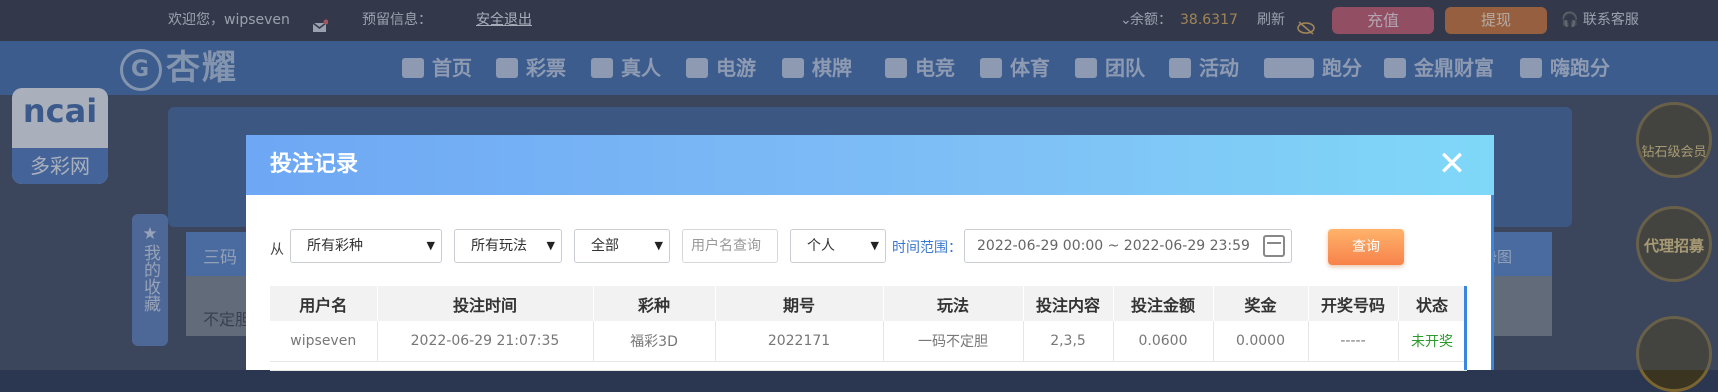 The height and width of the screenshot is (392, 1718). What do you see at coordinates (485, 341) in the screenshot?
I see `cell-bet-time: 2022-06-29 21:07:35` at bounding box center [485, 341].